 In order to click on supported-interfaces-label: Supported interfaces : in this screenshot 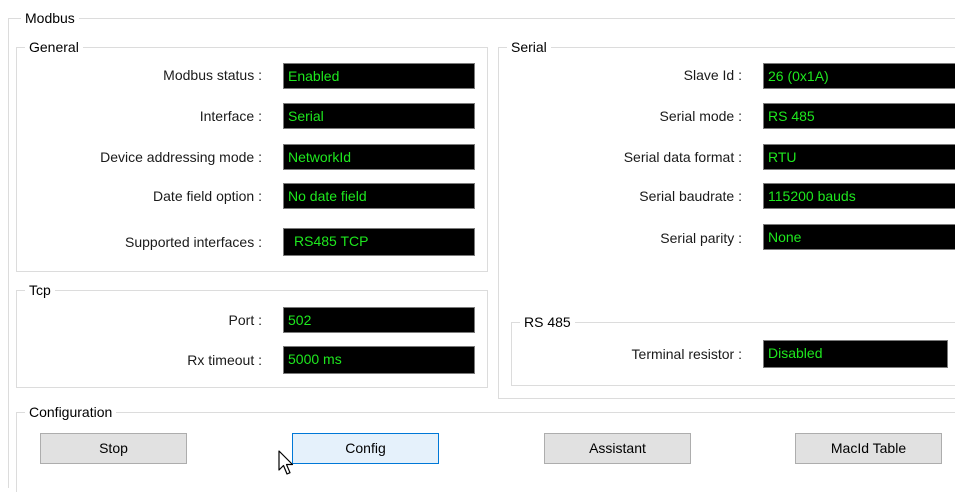, I will do `click(193, 242)`.